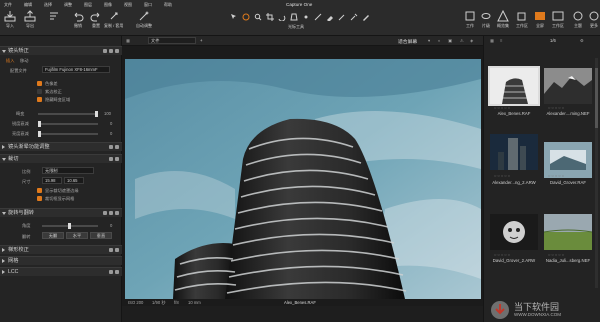 The height and width of the screenshot is (322, 600). Describe the element at coordinates (61, 271) in the screenshot. I see `section-lcc: LCC` at that location.